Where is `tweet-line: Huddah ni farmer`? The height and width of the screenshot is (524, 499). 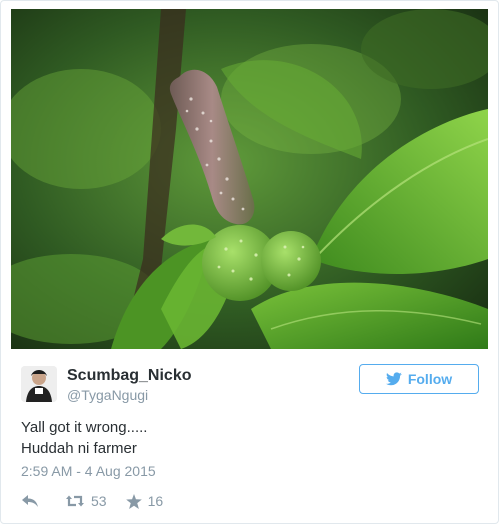 tweet-line: Huddah ni farmer is located at coordinates (79, 448).